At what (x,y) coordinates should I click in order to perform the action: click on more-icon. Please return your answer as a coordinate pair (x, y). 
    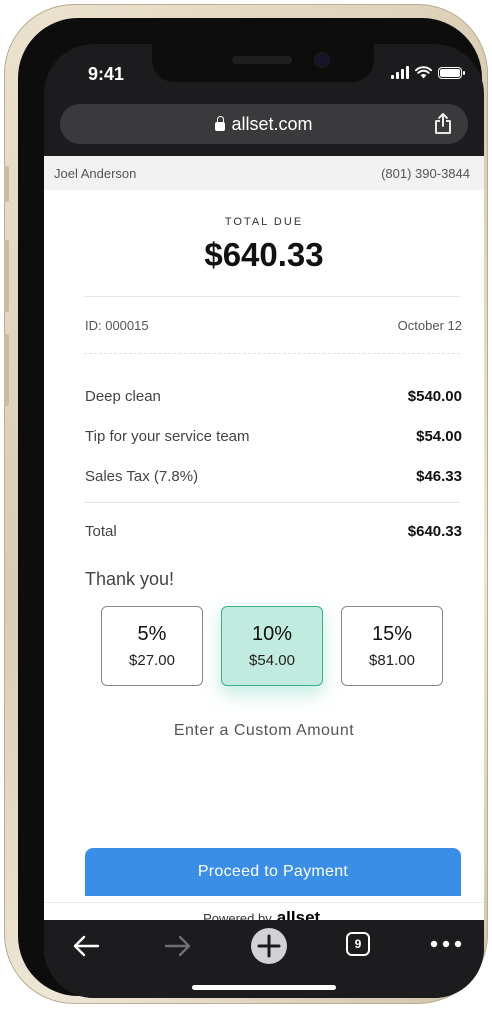
    Looking at the image, I should click on (446, 944).